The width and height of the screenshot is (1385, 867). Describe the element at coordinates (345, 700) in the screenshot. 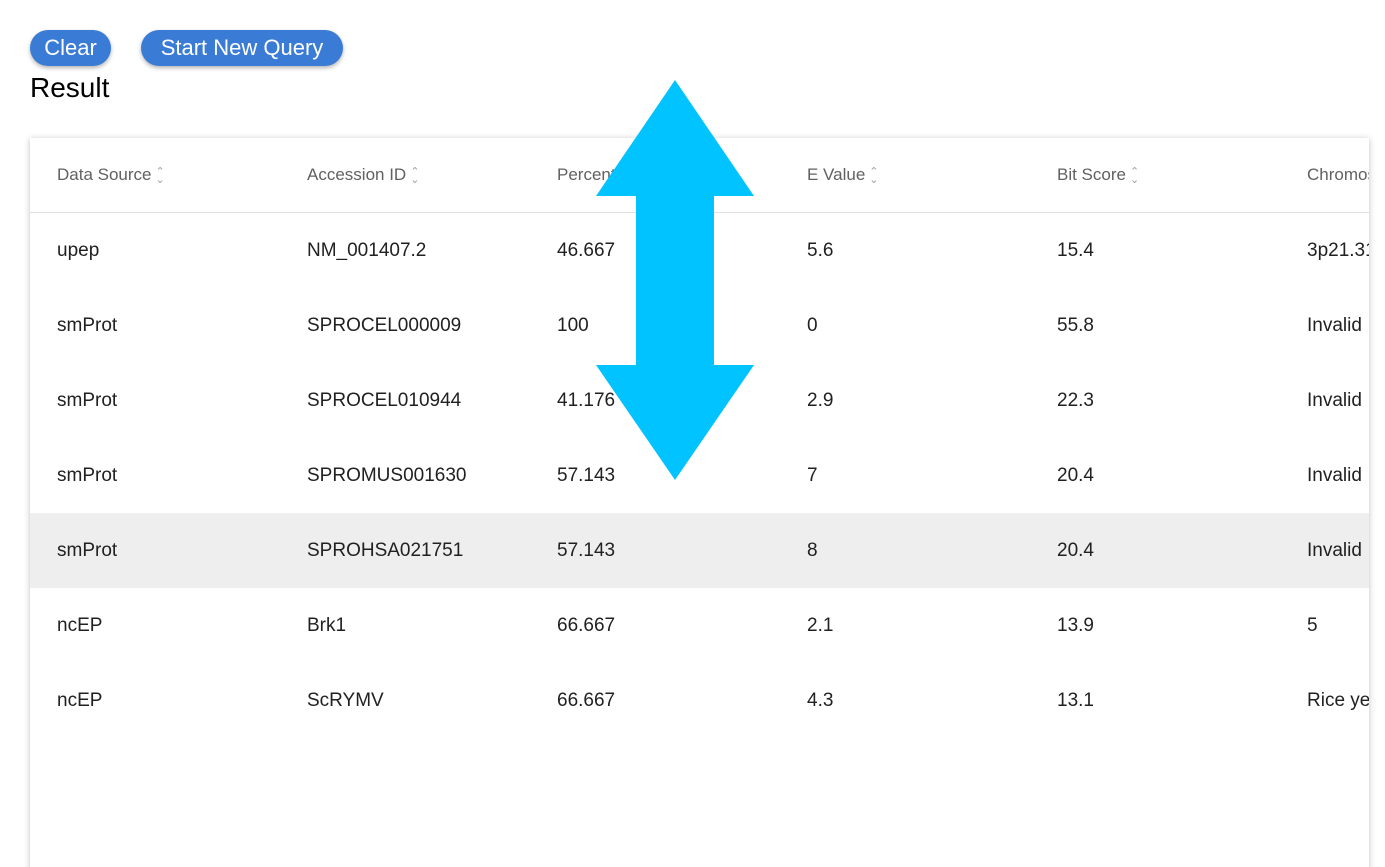

I see `cell-accession-id: ScRYMV` at that location.